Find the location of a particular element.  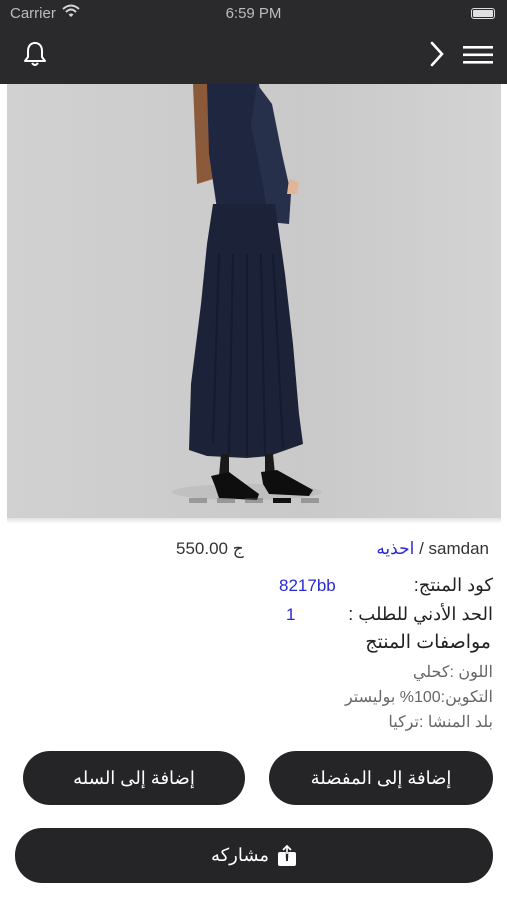

category-link: احذيه is located at coordinates (395, 548).